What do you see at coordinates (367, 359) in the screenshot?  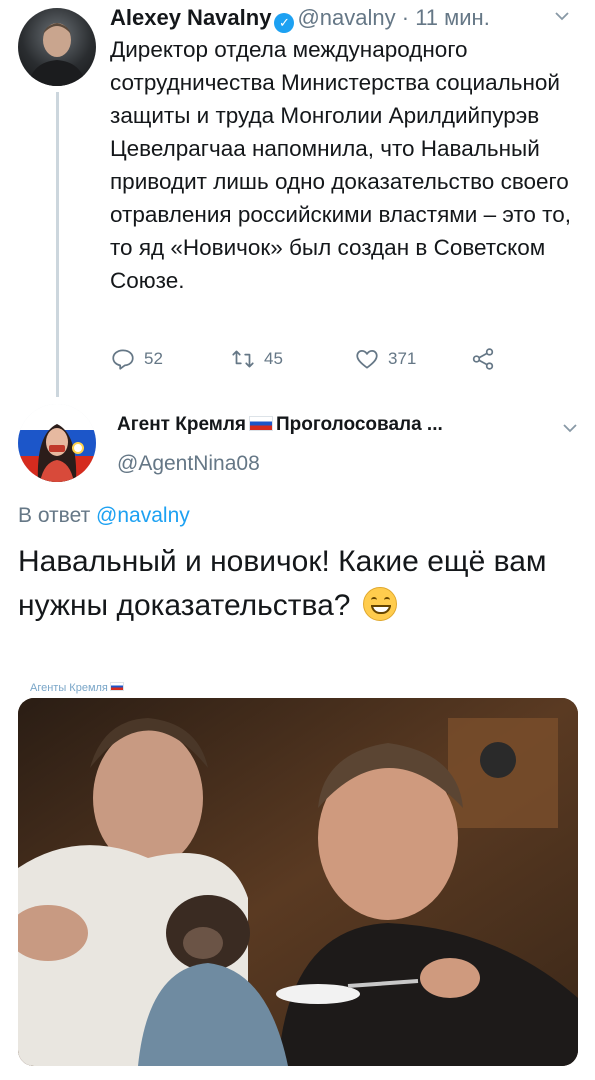 I see `like-icon` at bounding box center [367, 359].